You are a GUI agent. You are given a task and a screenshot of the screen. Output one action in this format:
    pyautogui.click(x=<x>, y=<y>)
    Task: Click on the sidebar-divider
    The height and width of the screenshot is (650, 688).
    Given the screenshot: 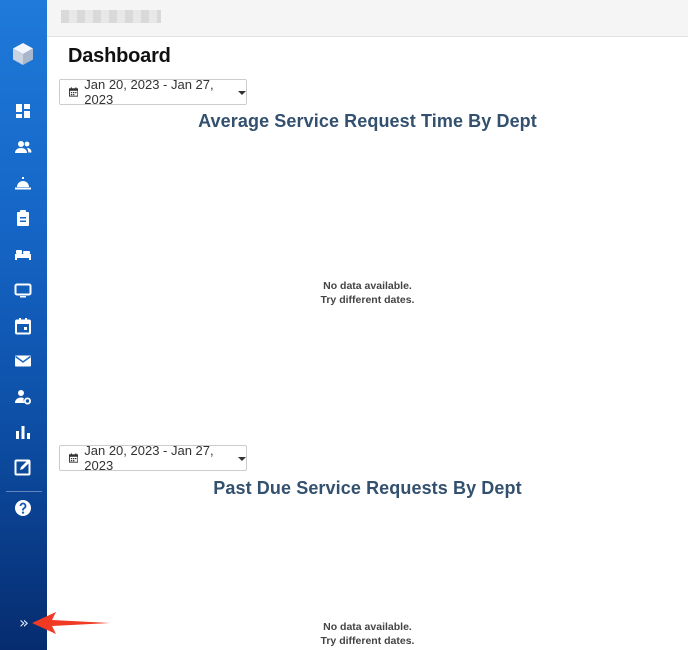 What is the action you would take?
    pyautogui.click(x=24, y=491)
    